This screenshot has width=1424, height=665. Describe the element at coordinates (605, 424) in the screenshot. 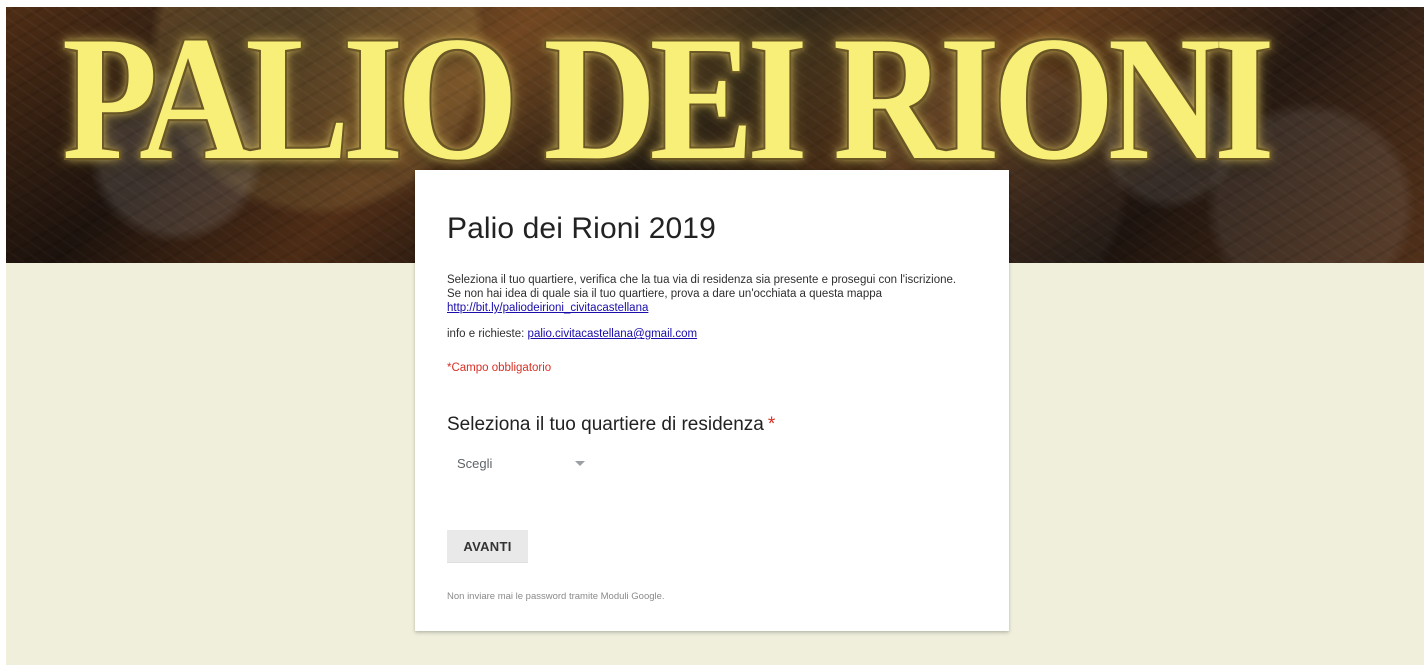

I see `question-text: Seleziona il tuo quartiere di residenza` at that location.